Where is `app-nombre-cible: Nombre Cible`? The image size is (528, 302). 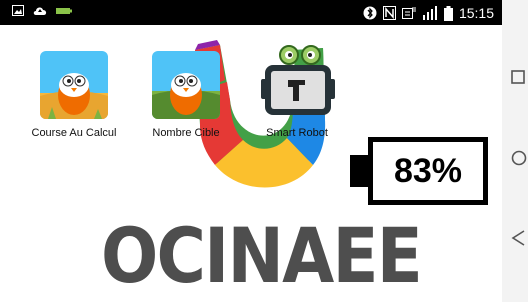
app-nombre-cible: Nombre Cible is located at coordinates (186, 95).